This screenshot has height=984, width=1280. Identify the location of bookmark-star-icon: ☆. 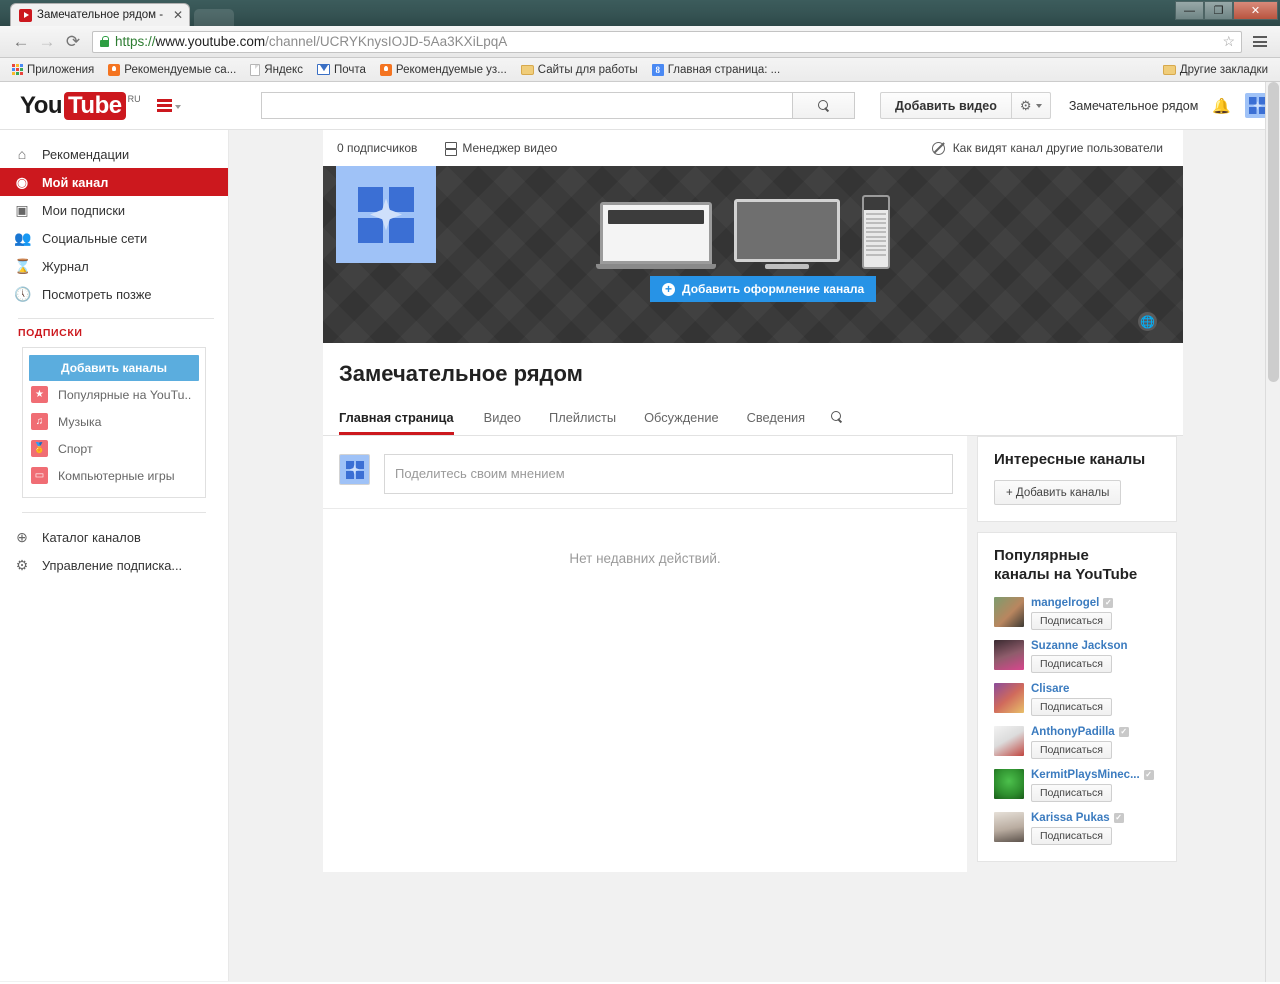
(1225, 41).